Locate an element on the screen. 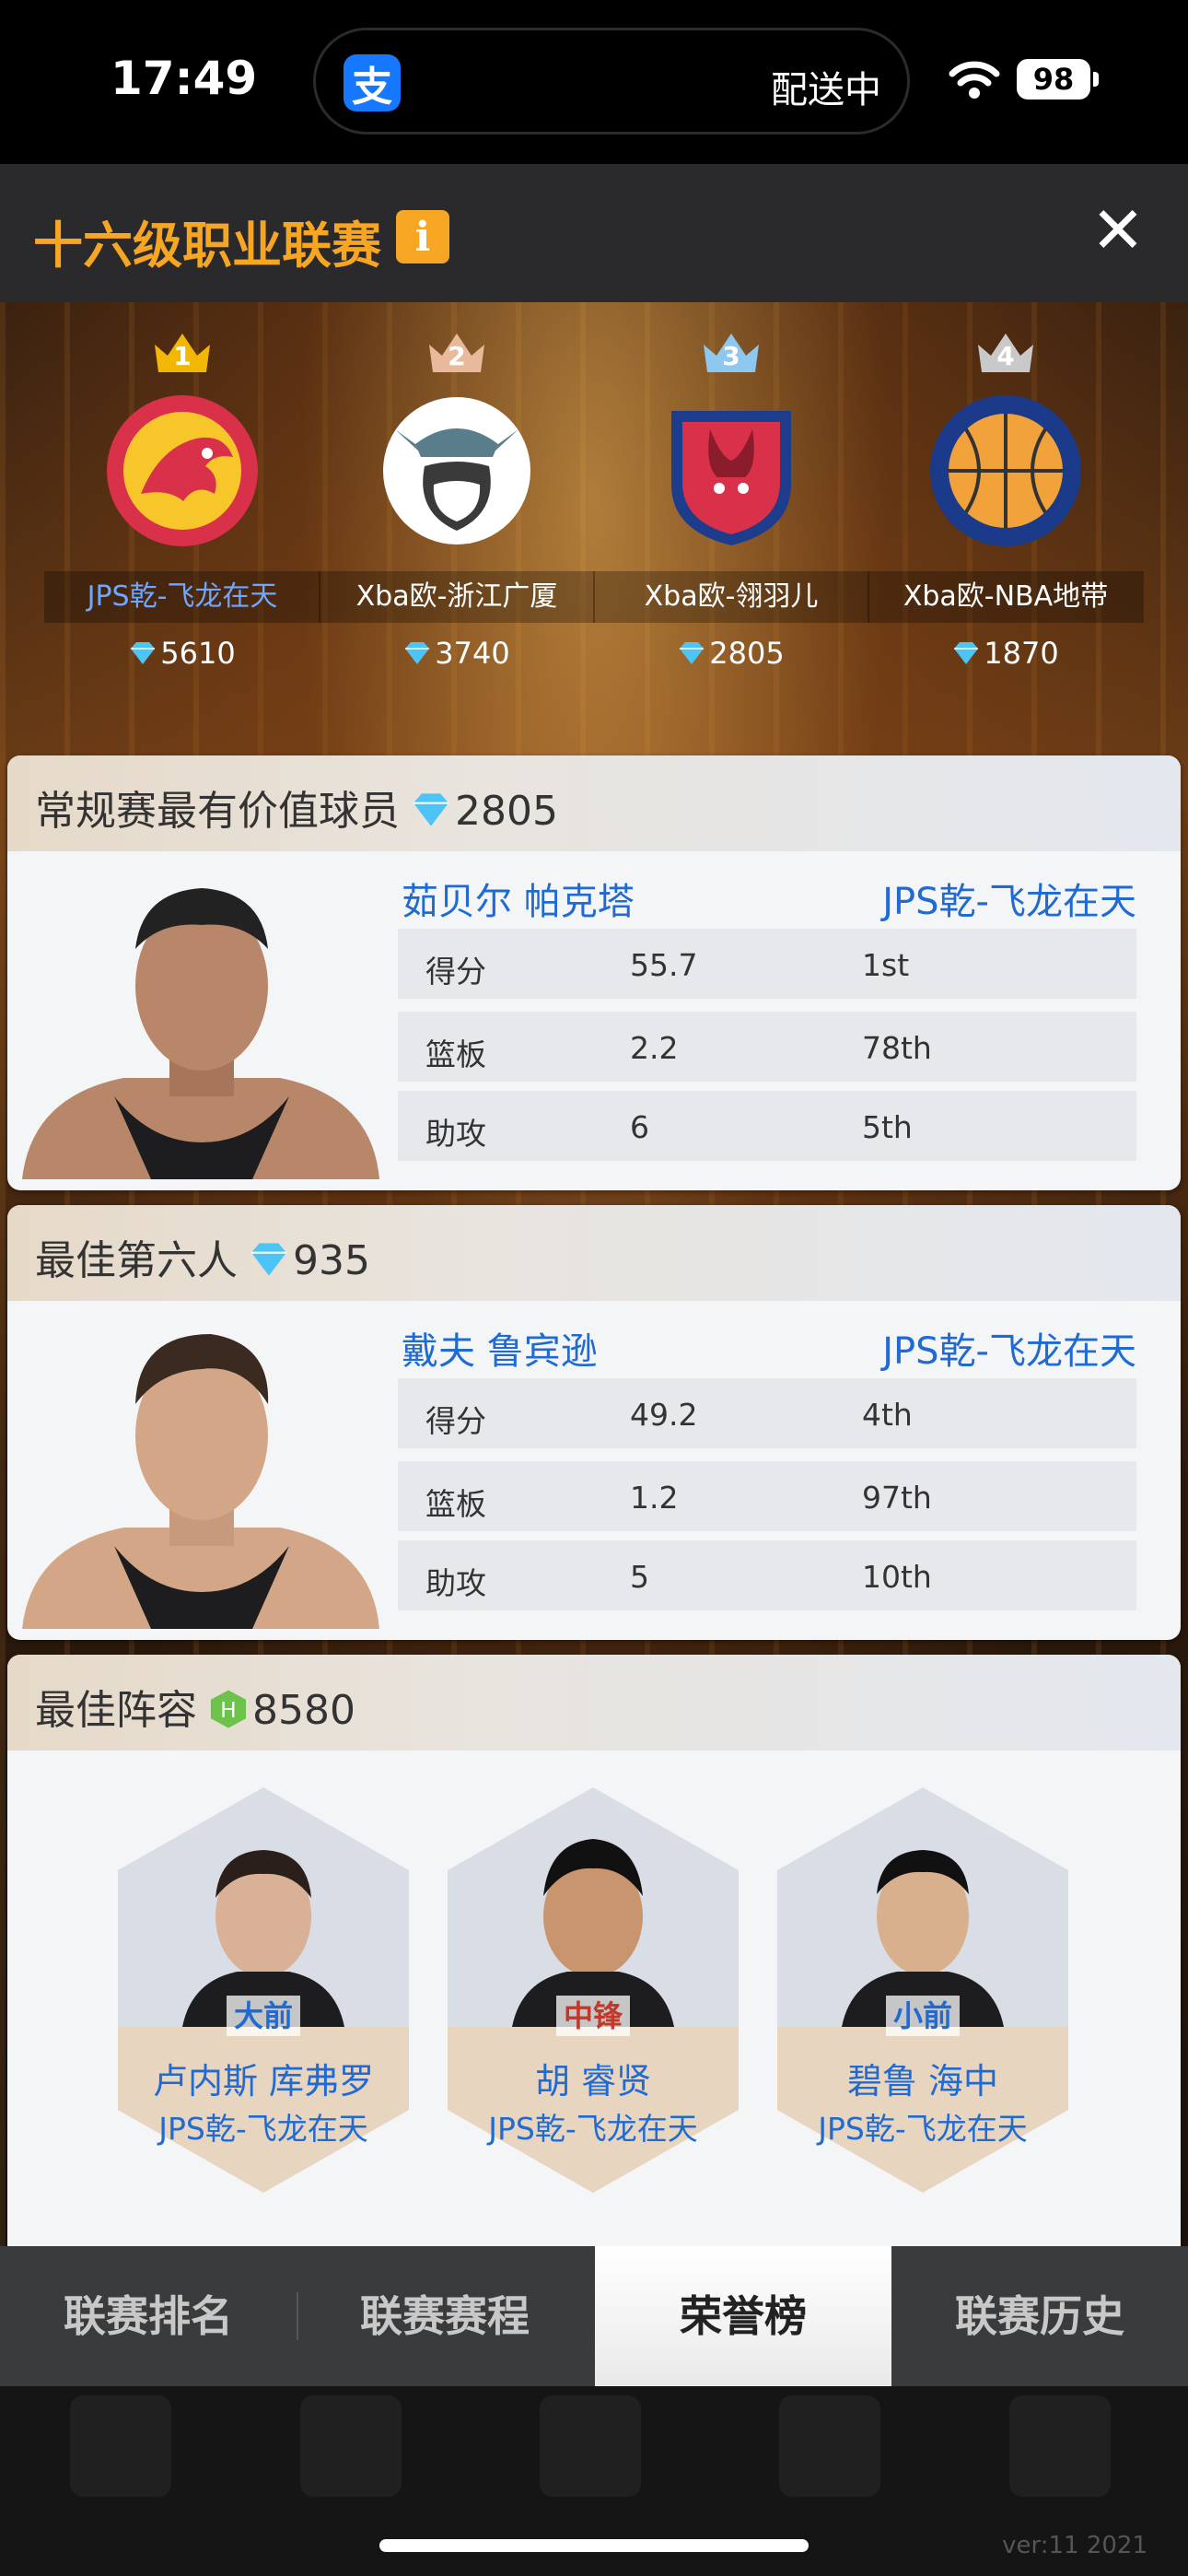 The image size is (1188, 2576). stat-row: 篮板 2.2 78th is located at coordinates (767, 1047).